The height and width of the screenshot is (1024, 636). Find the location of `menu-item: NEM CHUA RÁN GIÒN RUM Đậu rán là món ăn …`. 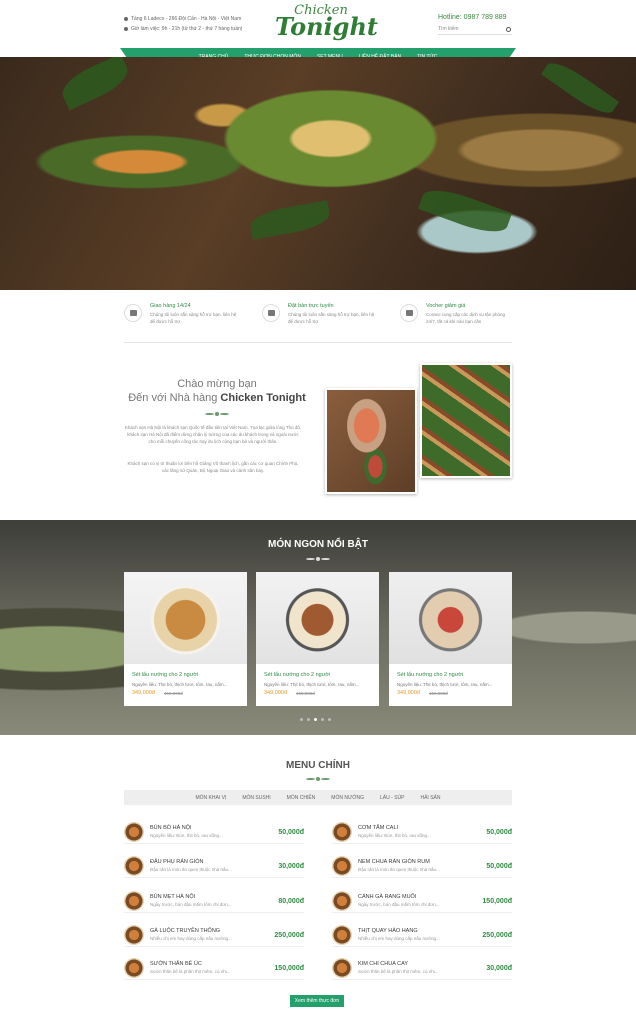

menu-item: NEM CHUA RÁN GIÒN RUM Đậu rán là món ăn … is located at coordinates (422, 866).